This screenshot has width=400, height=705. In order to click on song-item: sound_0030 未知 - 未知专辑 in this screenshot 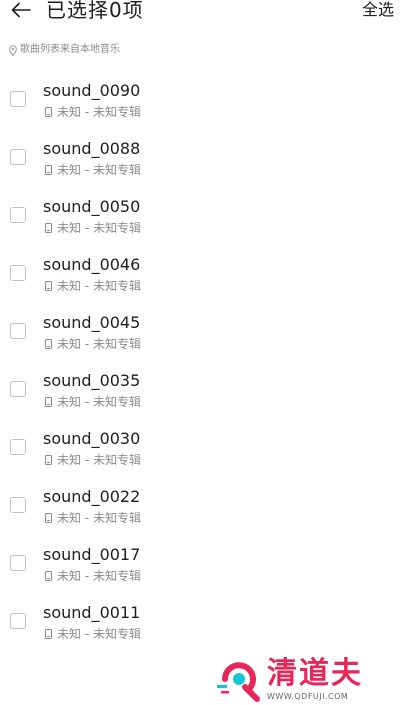, I will do `click(200, 447)`.